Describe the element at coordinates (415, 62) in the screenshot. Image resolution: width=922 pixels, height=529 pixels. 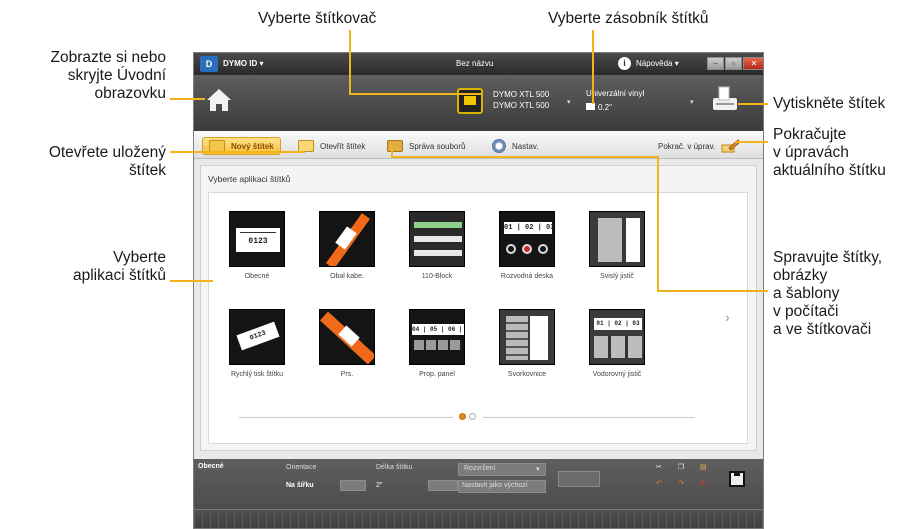
I see `line-select-printer` at that location.